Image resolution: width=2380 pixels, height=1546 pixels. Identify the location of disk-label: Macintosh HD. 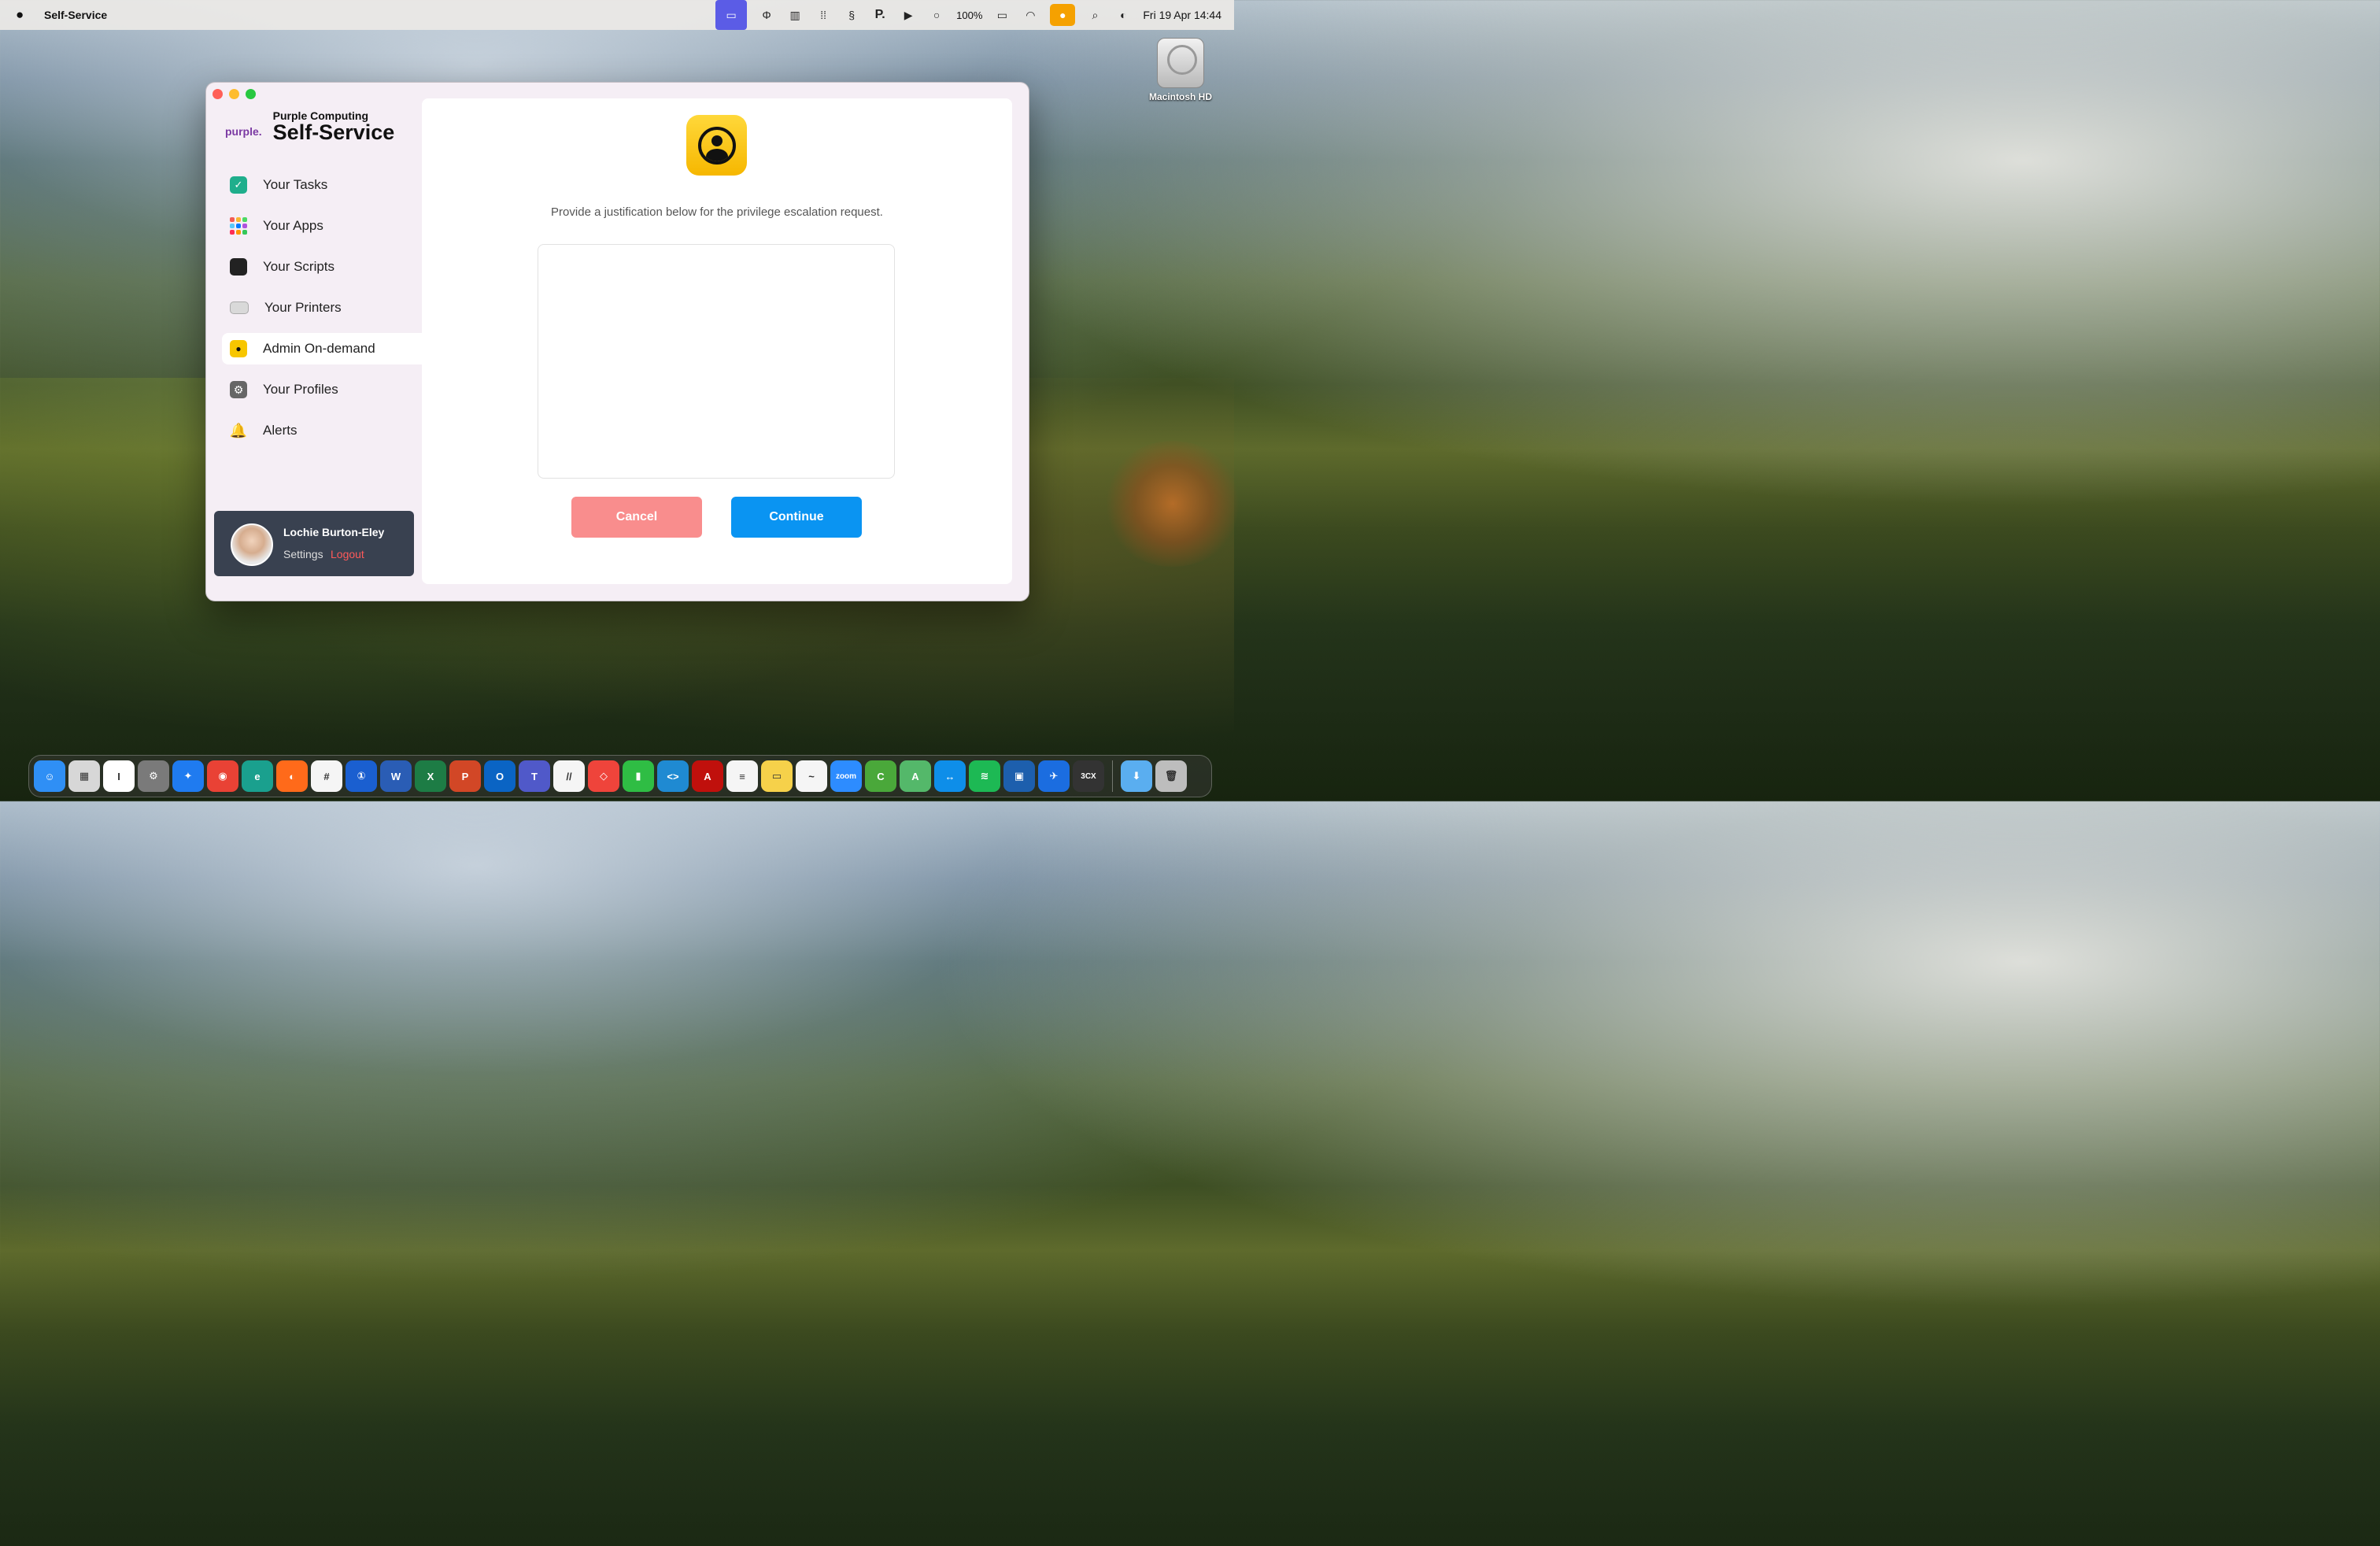
(1180, 96).